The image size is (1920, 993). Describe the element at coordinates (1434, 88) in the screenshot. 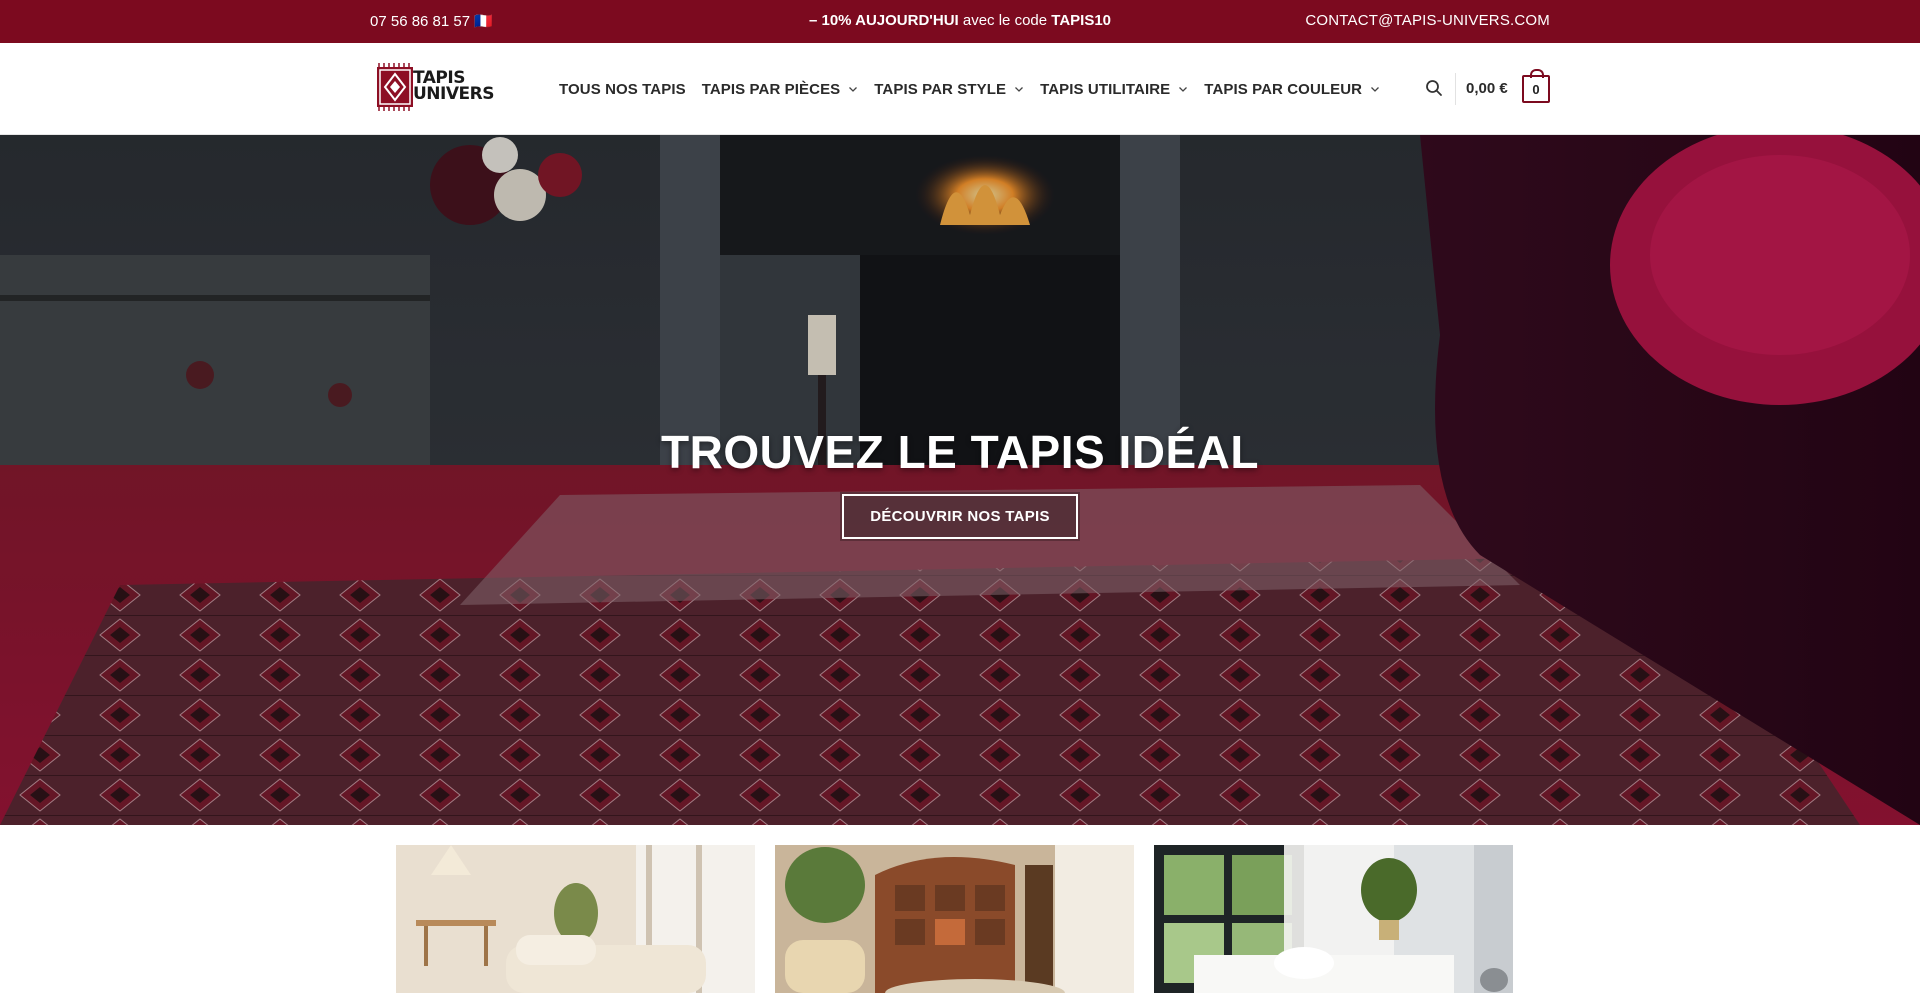

I see `search-icon` at that location.